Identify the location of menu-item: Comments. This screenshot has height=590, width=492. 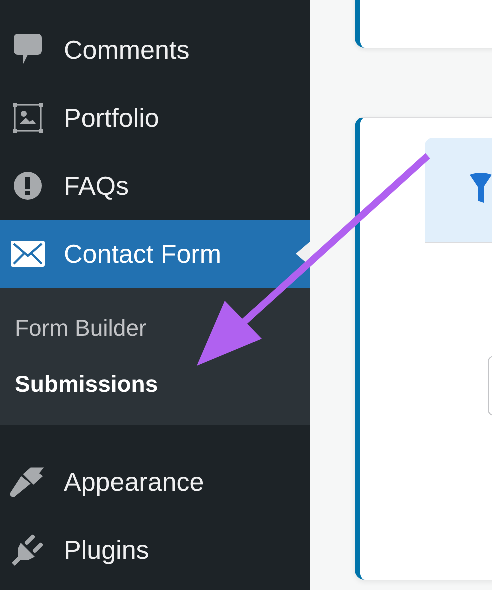
(155, 50).